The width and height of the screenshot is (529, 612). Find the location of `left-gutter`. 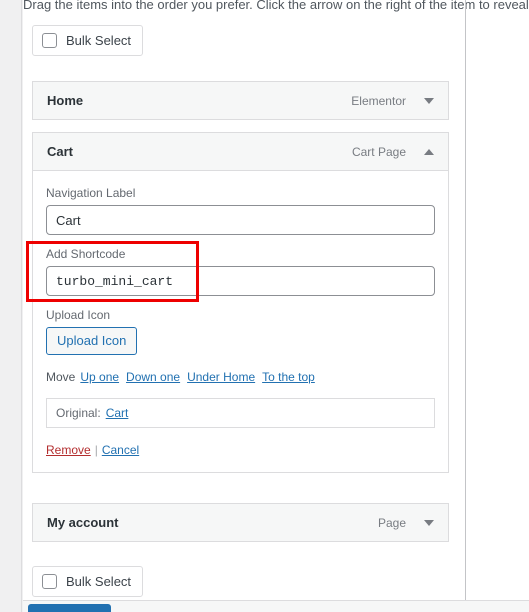

left-gutter is located at coordinates (11, 306).